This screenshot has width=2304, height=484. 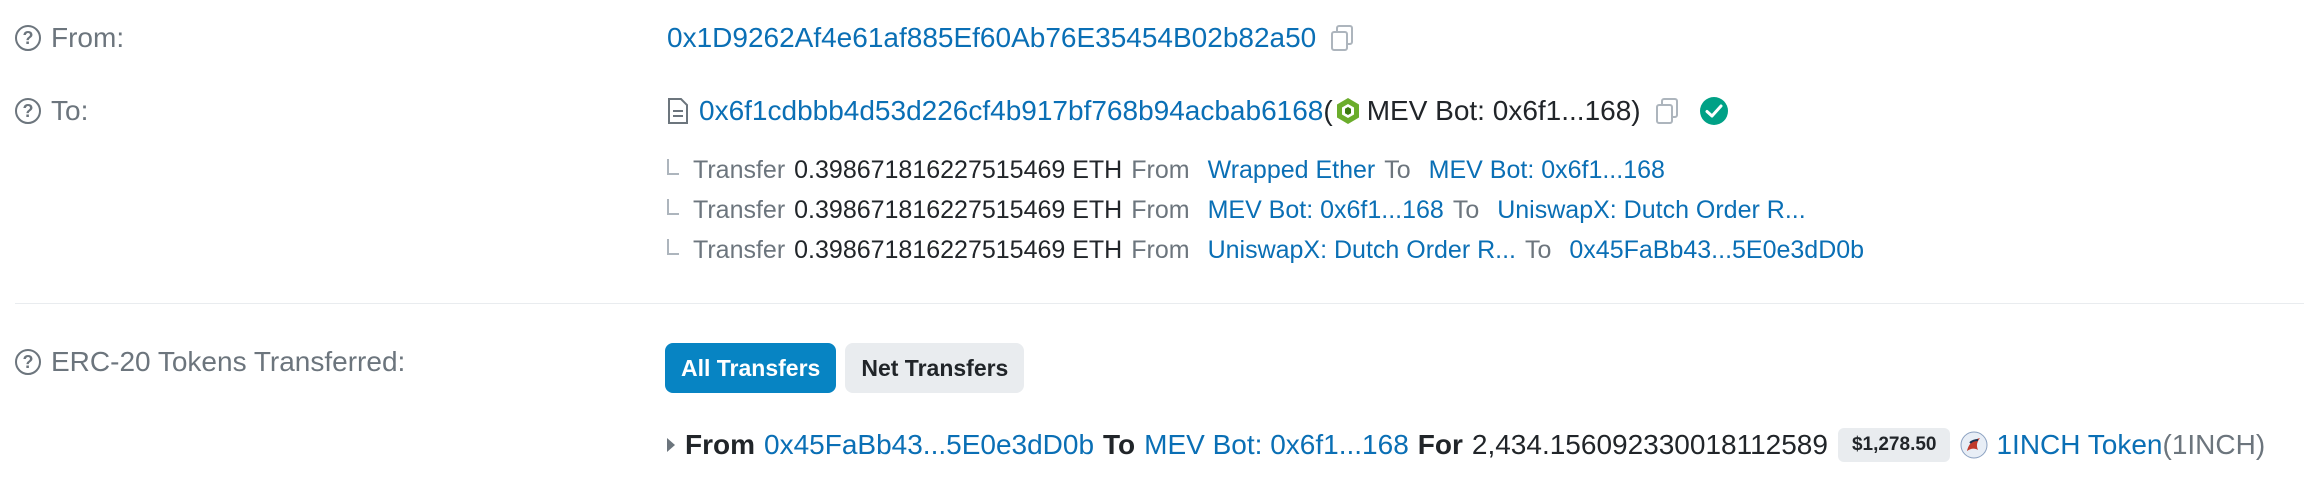 I want to click on from-label-group: ? From:, so click(x=69, y=38).